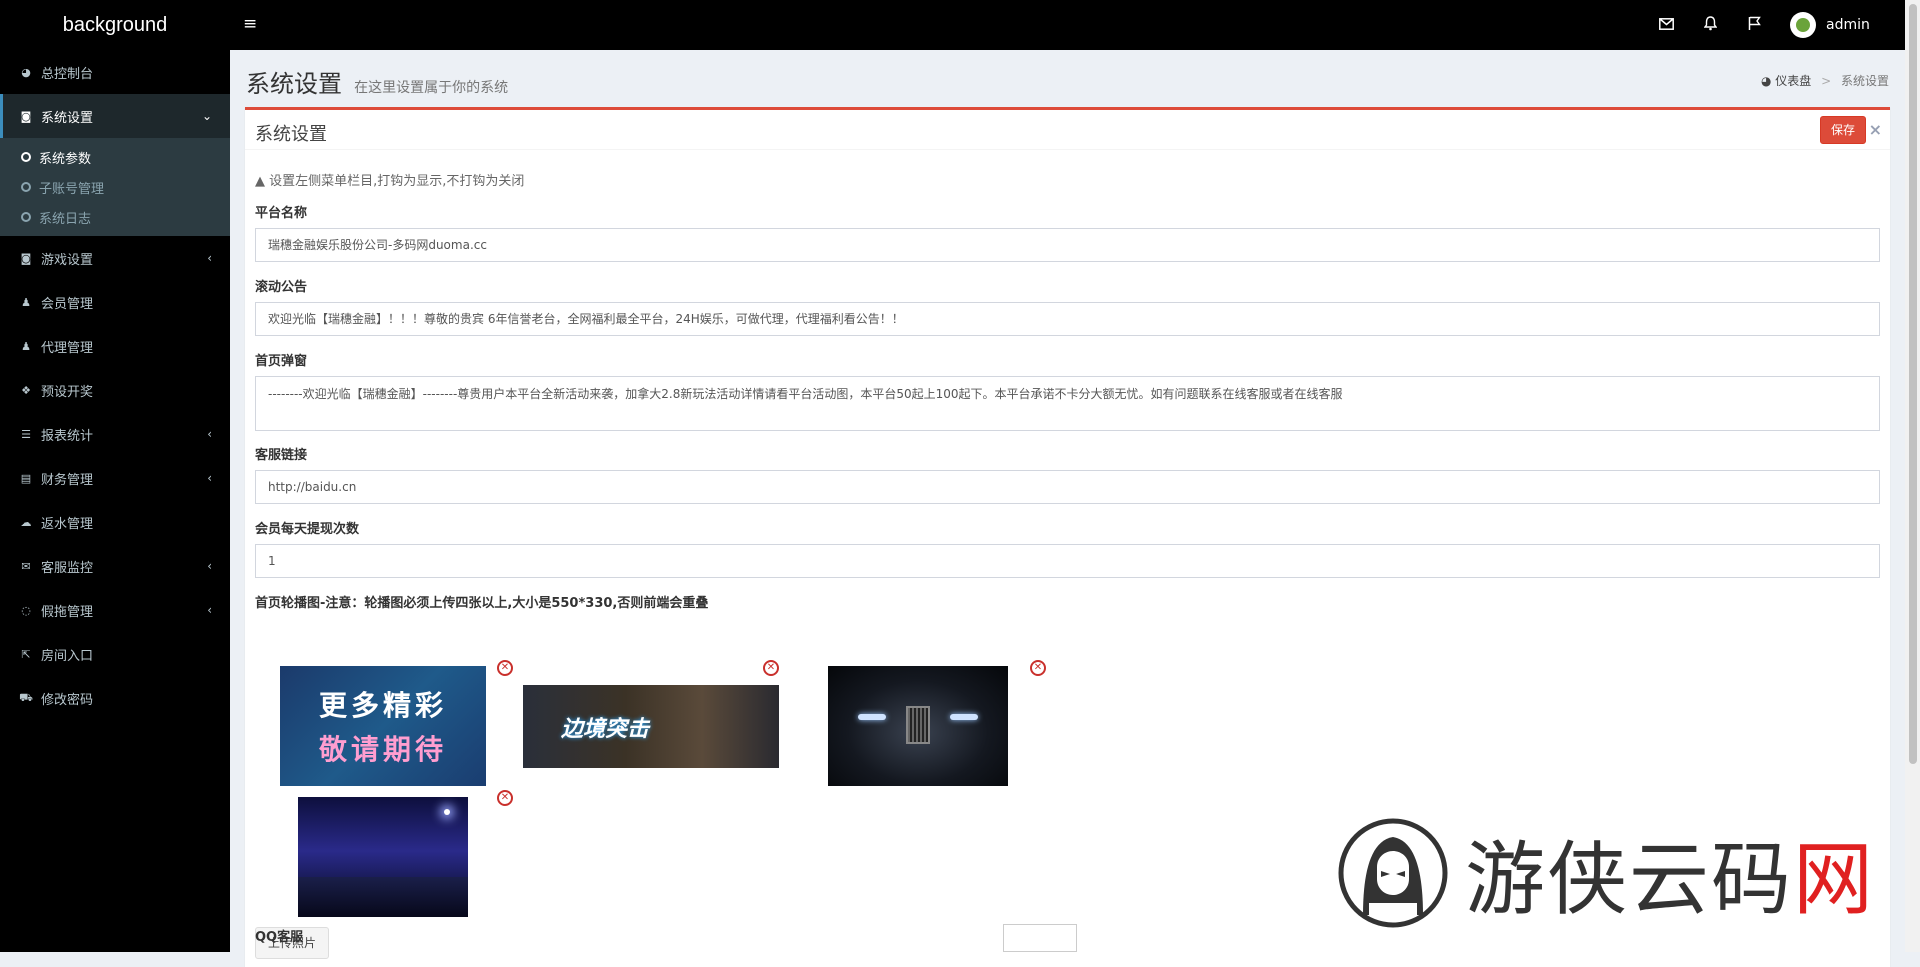  Describe the element at coordinates (1875, 129) in the screenshot. I see `close-icon: ×` at that location.